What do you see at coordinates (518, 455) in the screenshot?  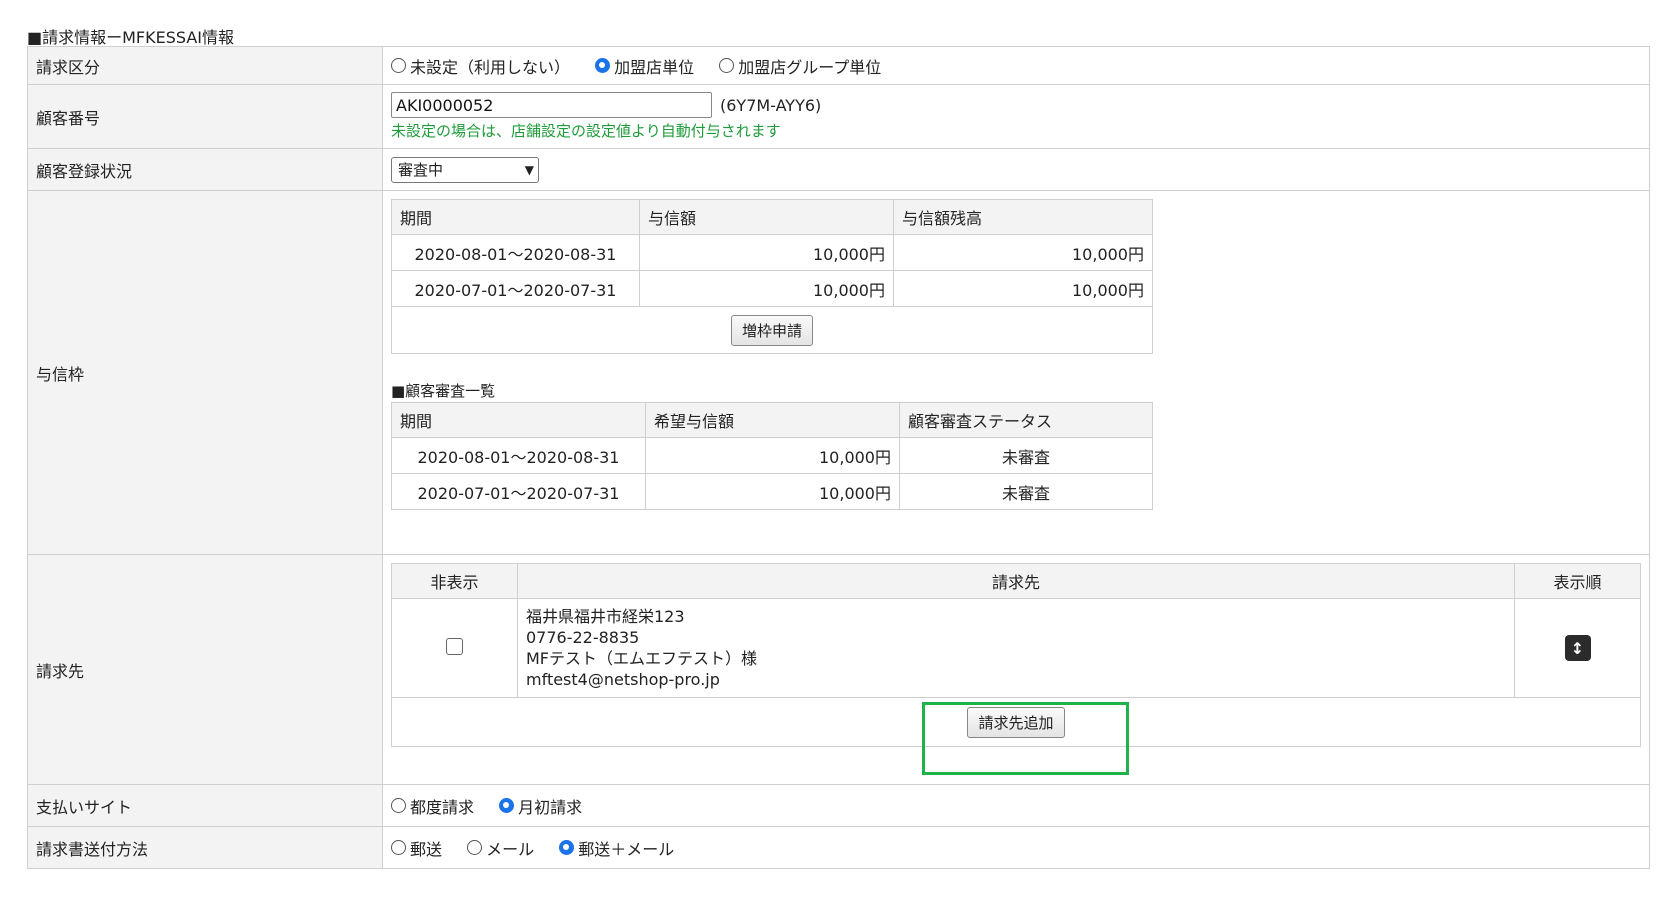 I see `review-period: 2020-08-01〜2020-08-31` at bounding box center [518, 455].